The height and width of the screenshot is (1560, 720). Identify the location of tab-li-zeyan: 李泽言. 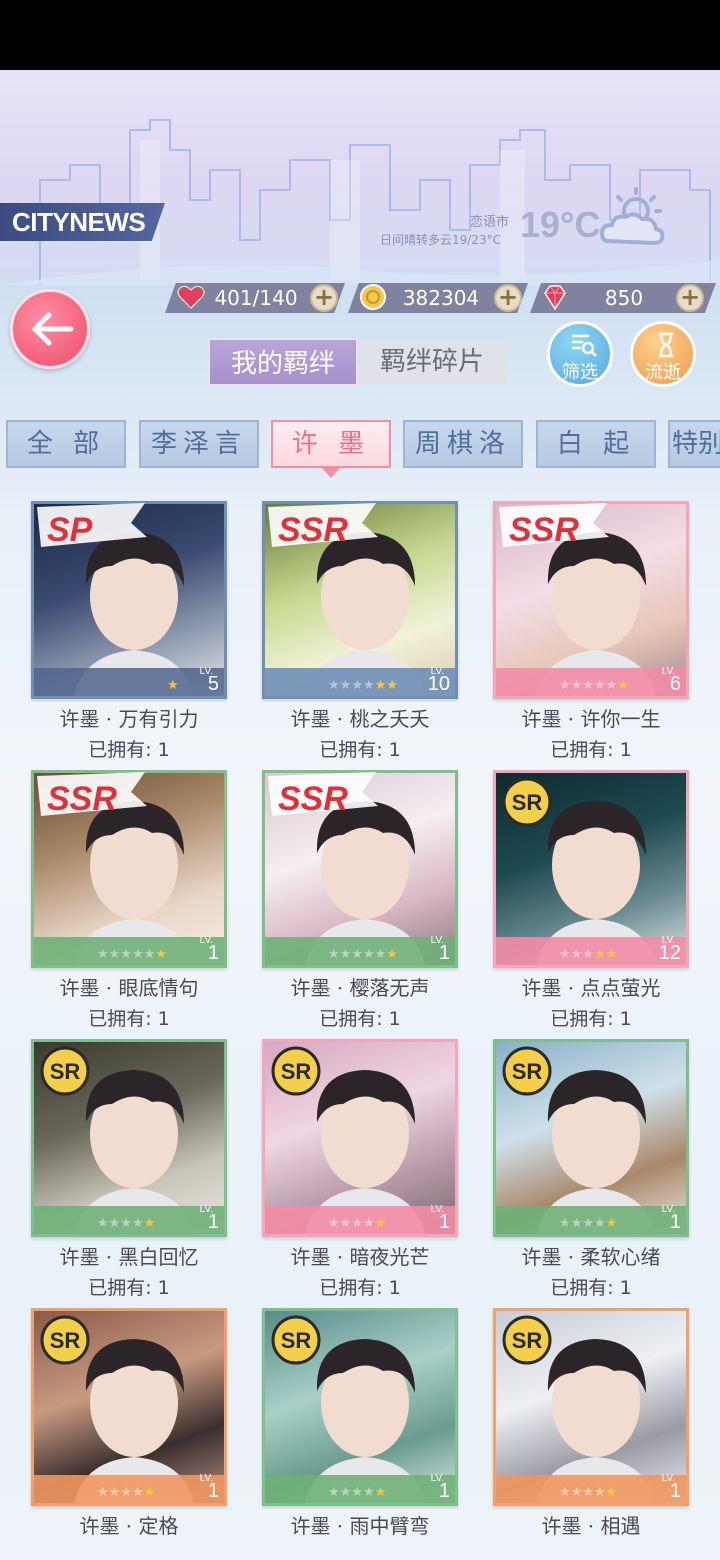
(199, 444).